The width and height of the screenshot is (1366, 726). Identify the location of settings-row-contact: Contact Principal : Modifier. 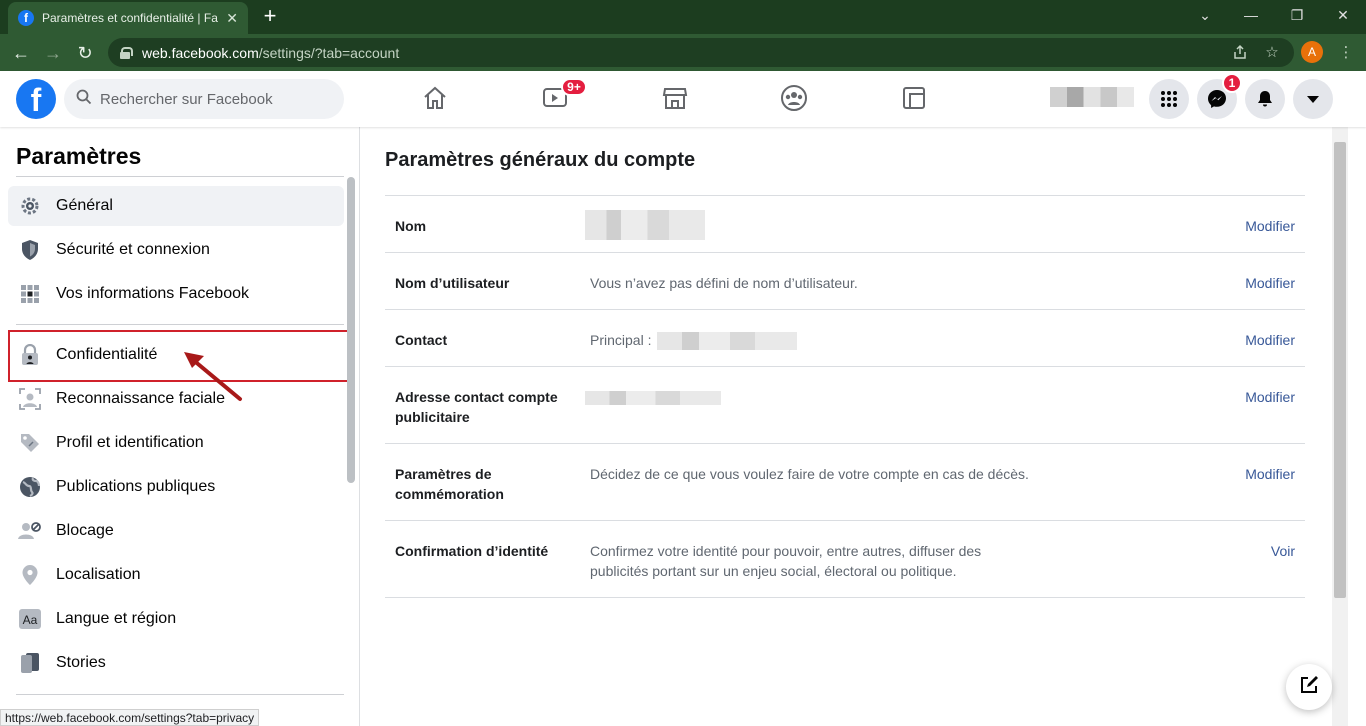
(845, 337).